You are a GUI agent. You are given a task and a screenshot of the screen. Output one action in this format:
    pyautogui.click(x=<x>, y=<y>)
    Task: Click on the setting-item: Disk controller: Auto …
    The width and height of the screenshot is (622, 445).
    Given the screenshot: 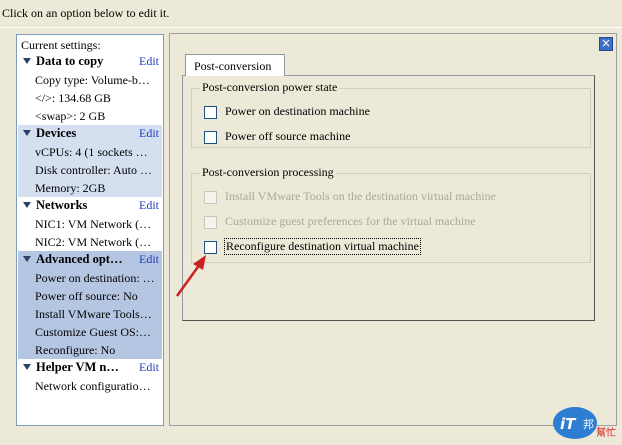 What is the action you would take?
    pyautogui.click(x=90, y=170)
    